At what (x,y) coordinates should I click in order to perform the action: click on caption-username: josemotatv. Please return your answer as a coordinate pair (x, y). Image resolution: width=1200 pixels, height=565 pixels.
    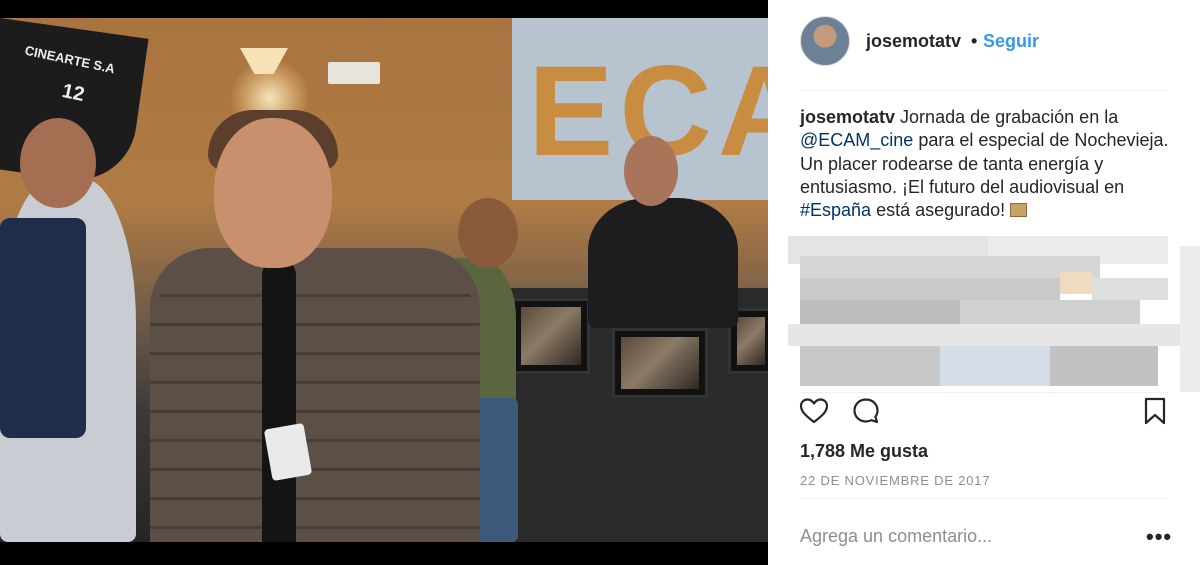
    Looking at the image, I should click on (847, 117).